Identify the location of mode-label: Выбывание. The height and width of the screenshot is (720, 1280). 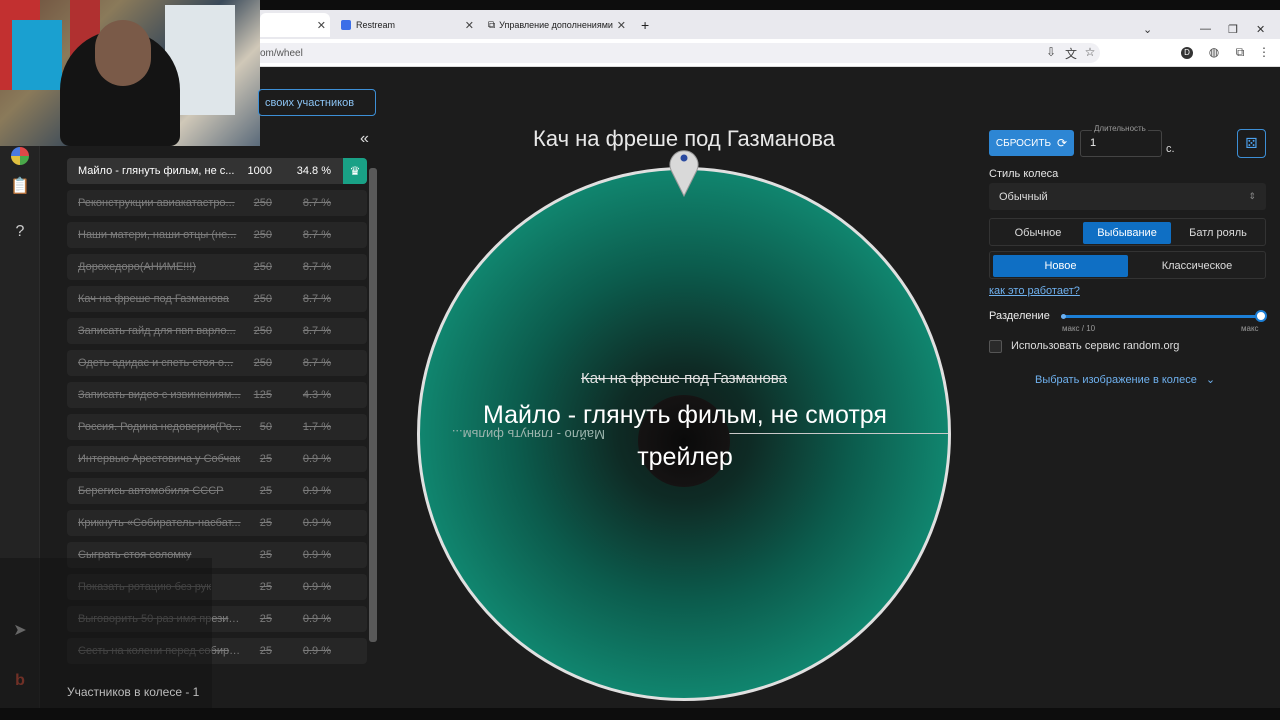
(1127, 233).